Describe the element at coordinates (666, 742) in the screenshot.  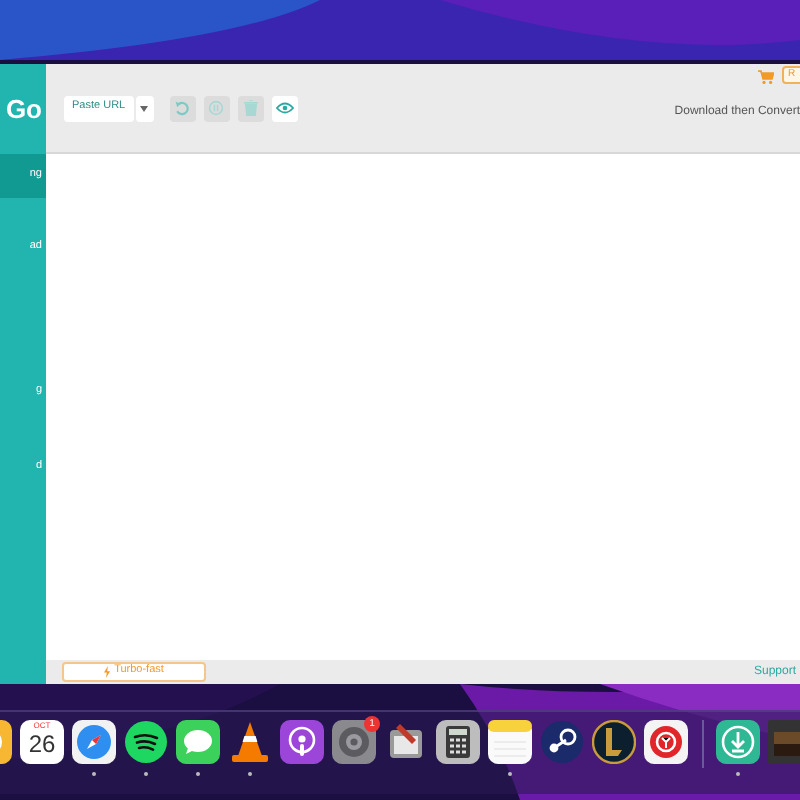
I see `circle-y-icon` at that location.